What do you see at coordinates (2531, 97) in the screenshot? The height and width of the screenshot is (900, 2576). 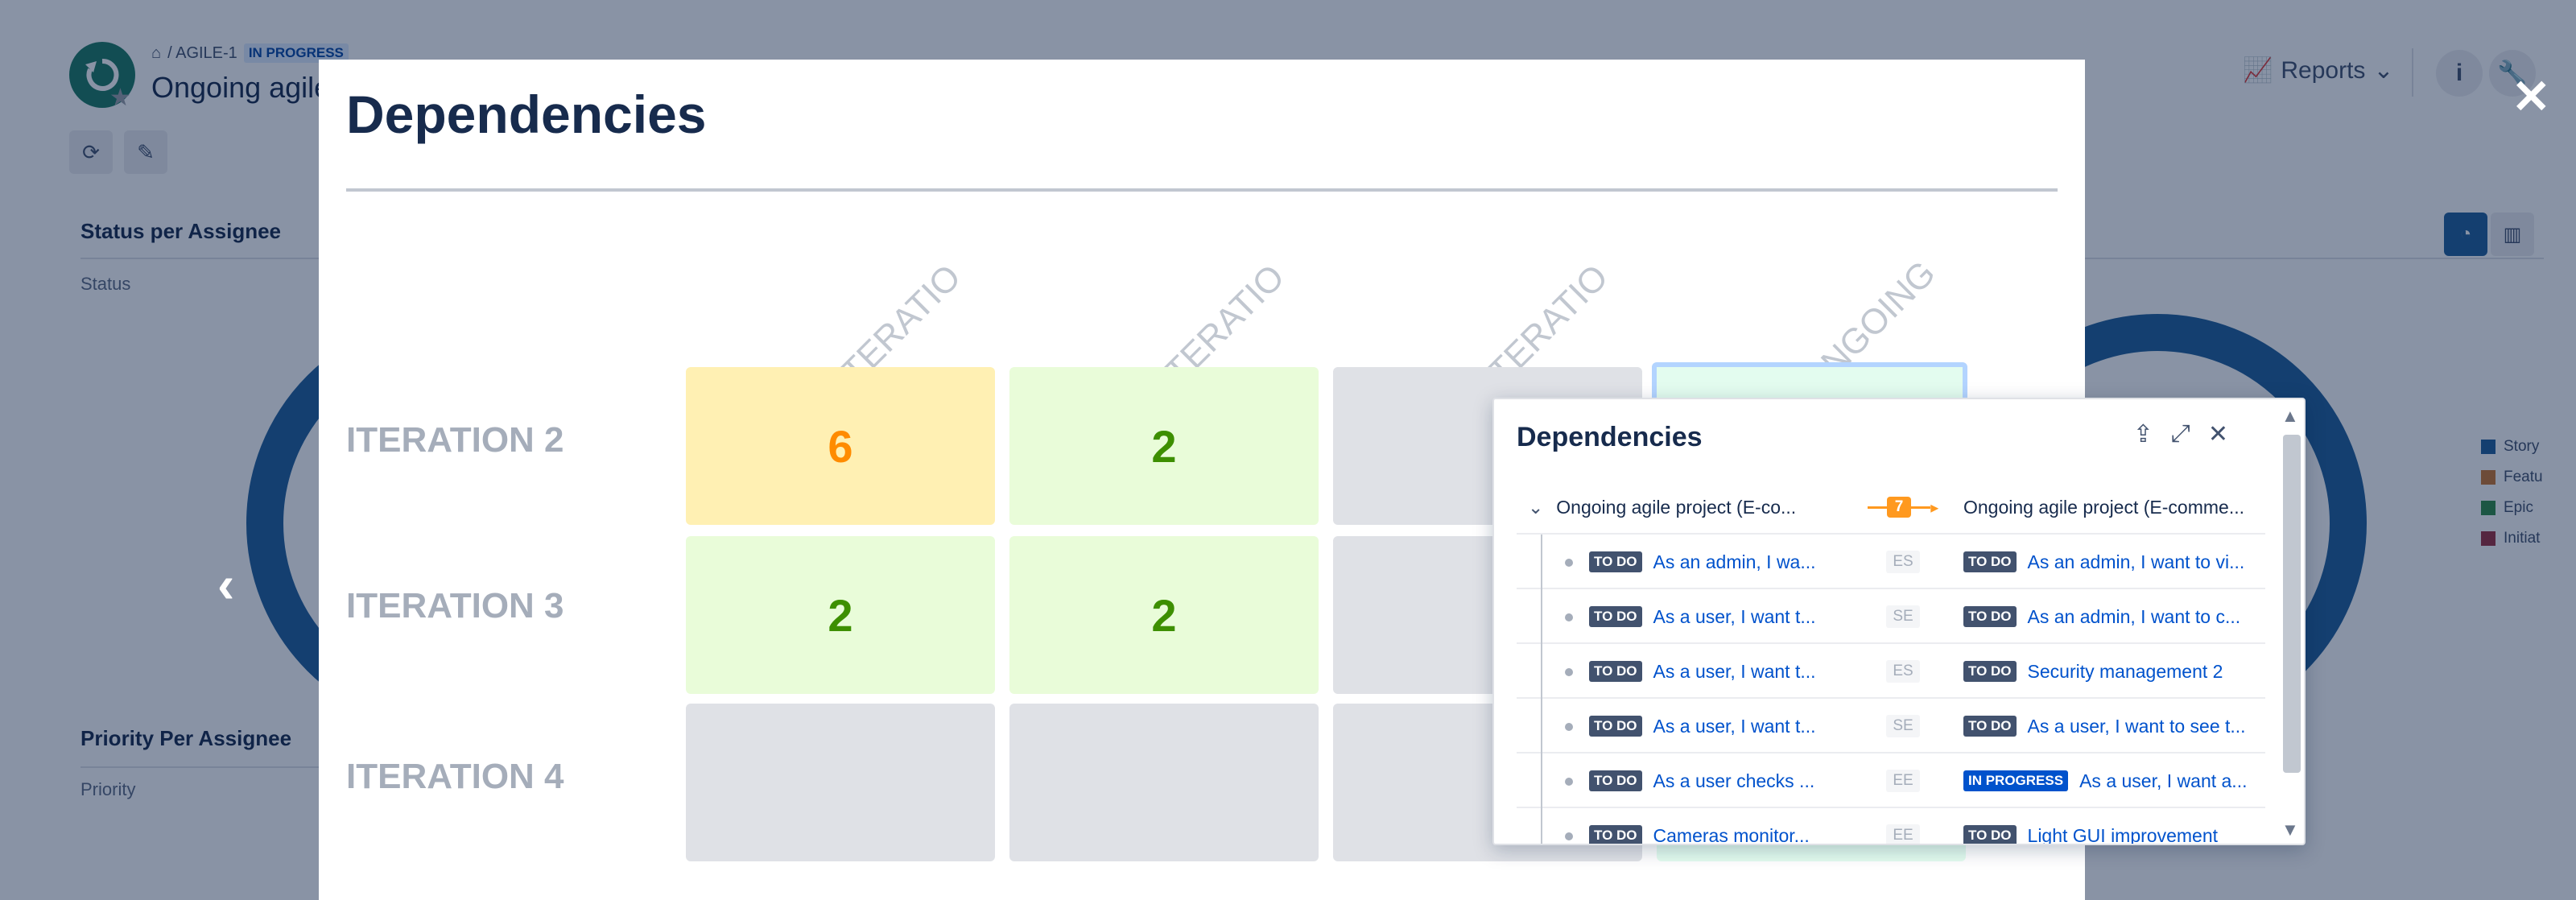 I see `close-lightbox-icon: ✕` at bounding box center [2531, 97].